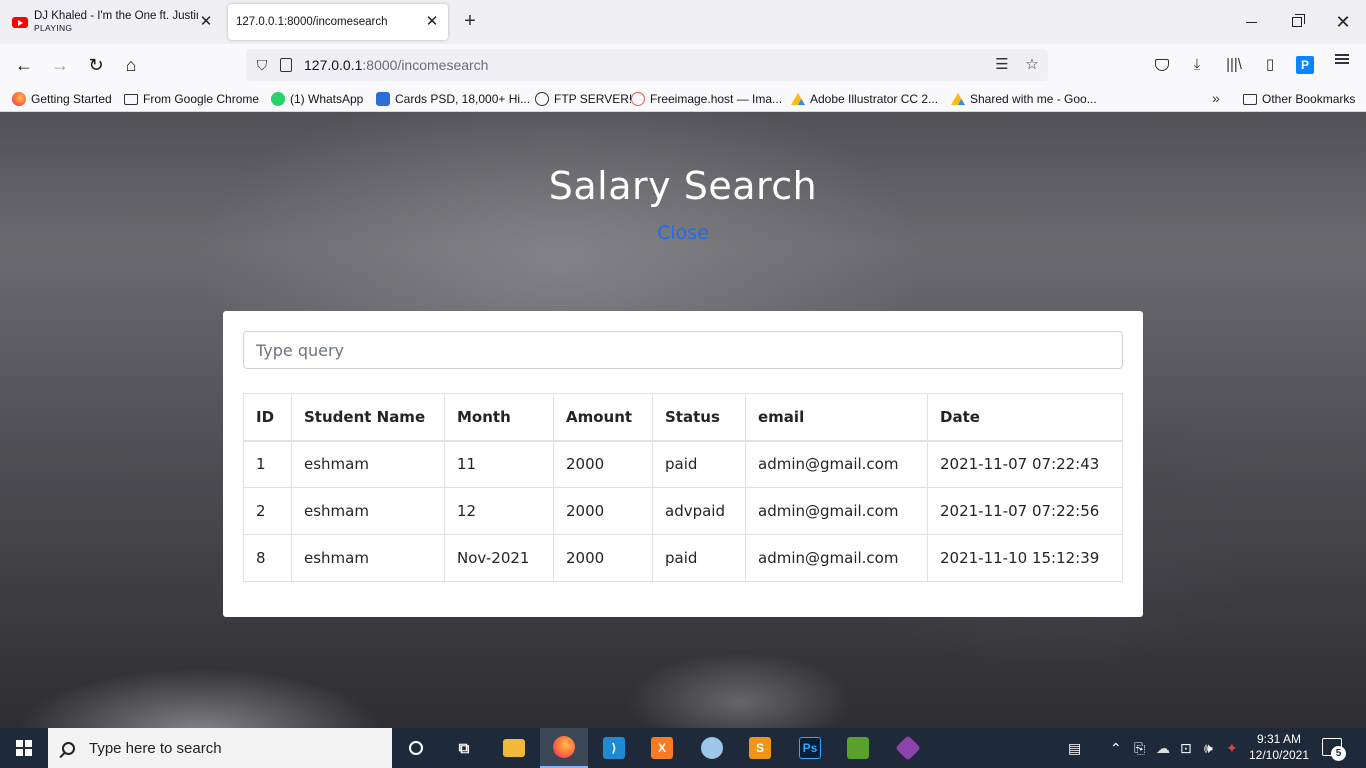 This screenshot has height=768, width=1366. I want to click on youtube-icon, so click(20, 22).